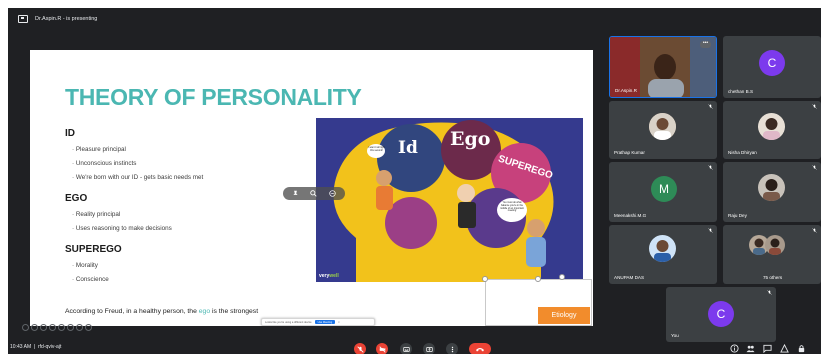  I want to click on section-heading-id: ID, so click(70, 133).